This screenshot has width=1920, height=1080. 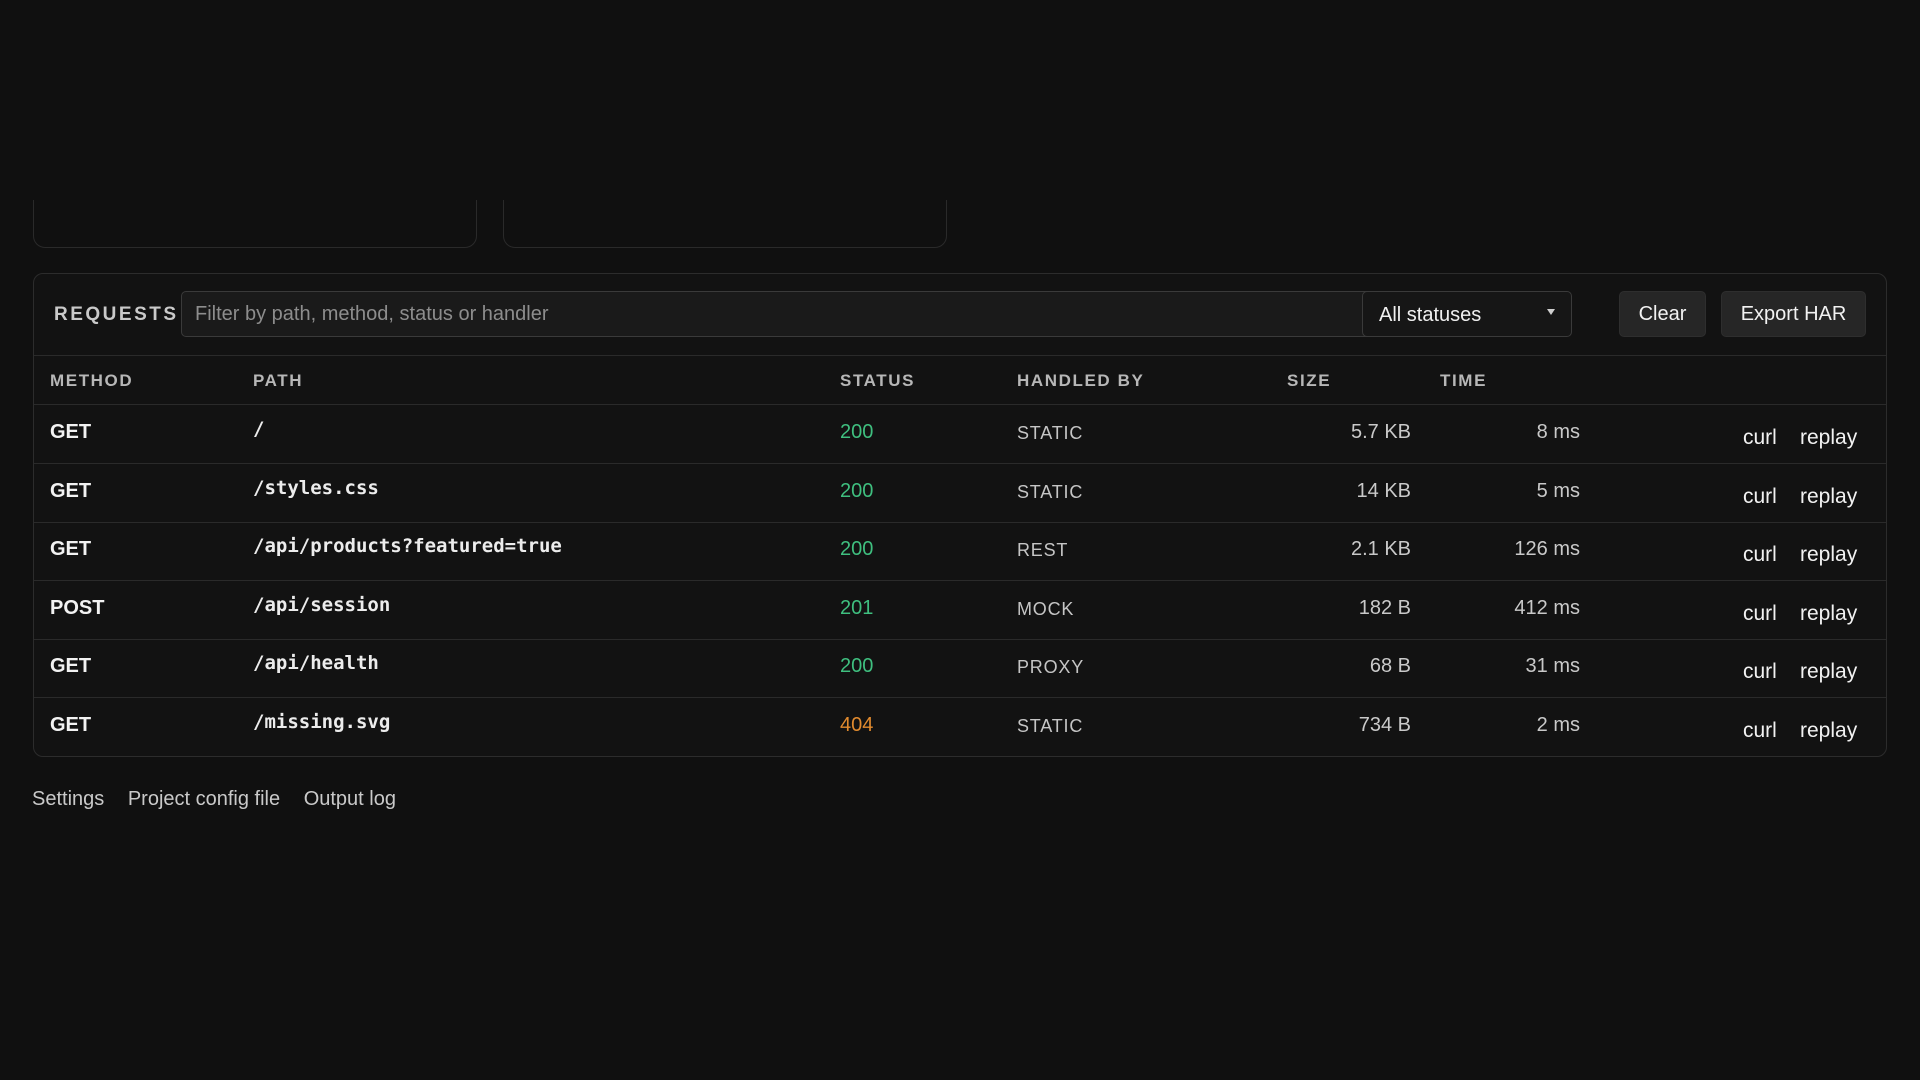 I want to click on time-cell: 2 ms, so click(x=1558, y=724).